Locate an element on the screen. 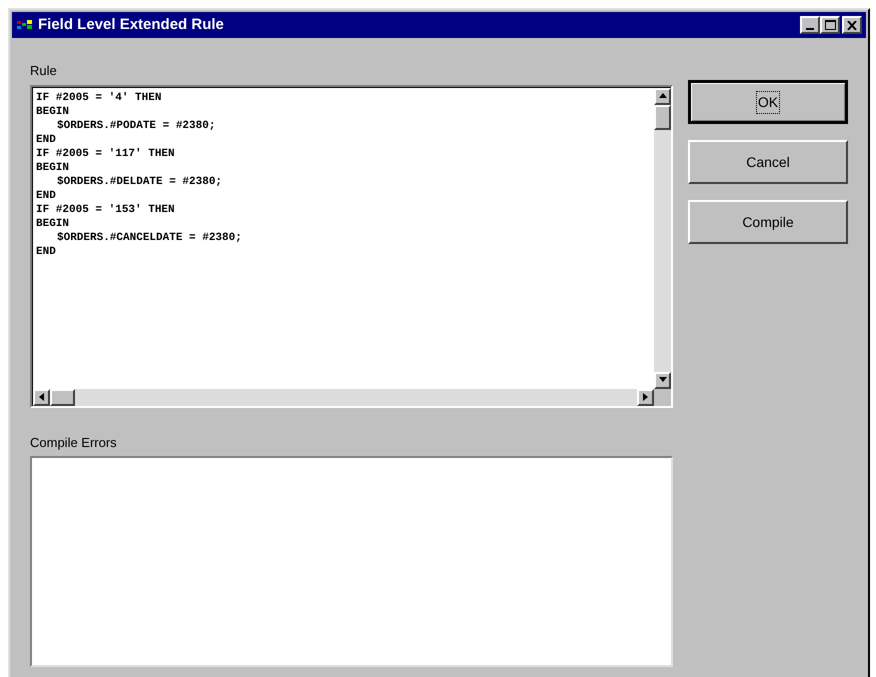 This screenshot has height=677, width=876. maximize-button is located at coordinates (830, 25).